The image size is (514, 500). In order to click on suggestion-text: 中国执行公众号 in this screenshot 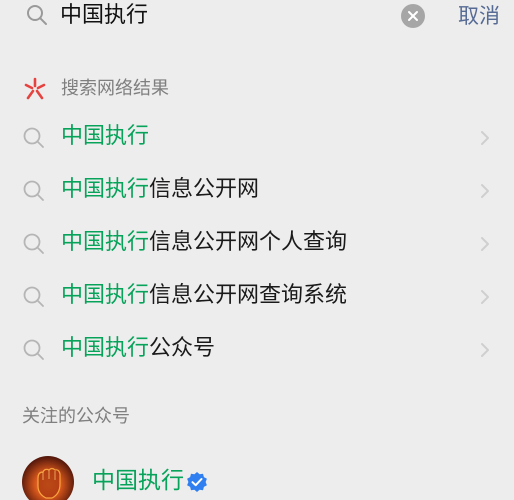, I will do `click(138, 349)`.